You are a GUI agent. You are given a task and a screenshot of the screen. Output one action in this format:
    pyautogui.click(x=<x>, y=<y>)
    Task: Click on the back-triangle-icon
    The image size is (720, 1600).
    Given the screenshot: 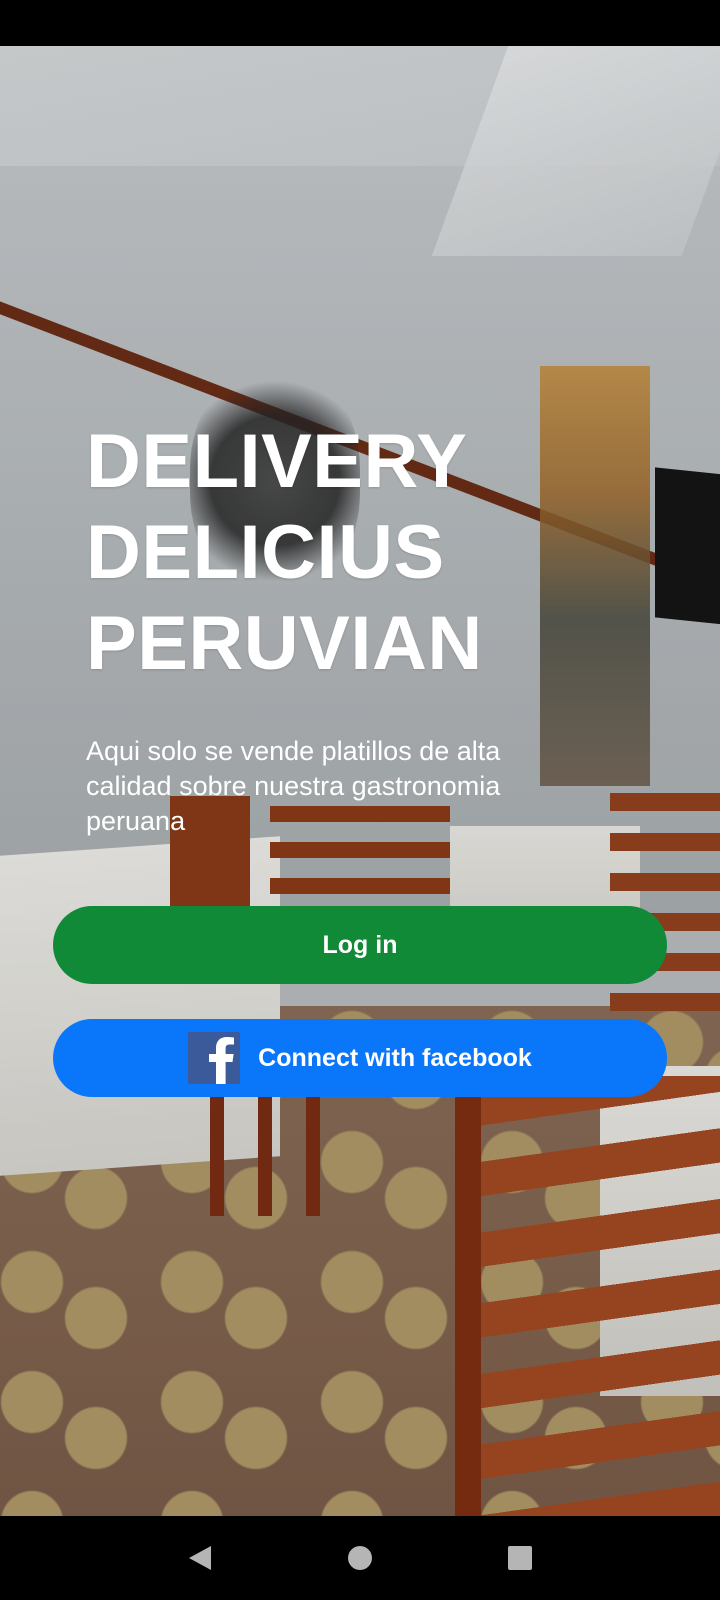 What is the action you would take?
    pyautogui.click(x=200, y=1558)
    